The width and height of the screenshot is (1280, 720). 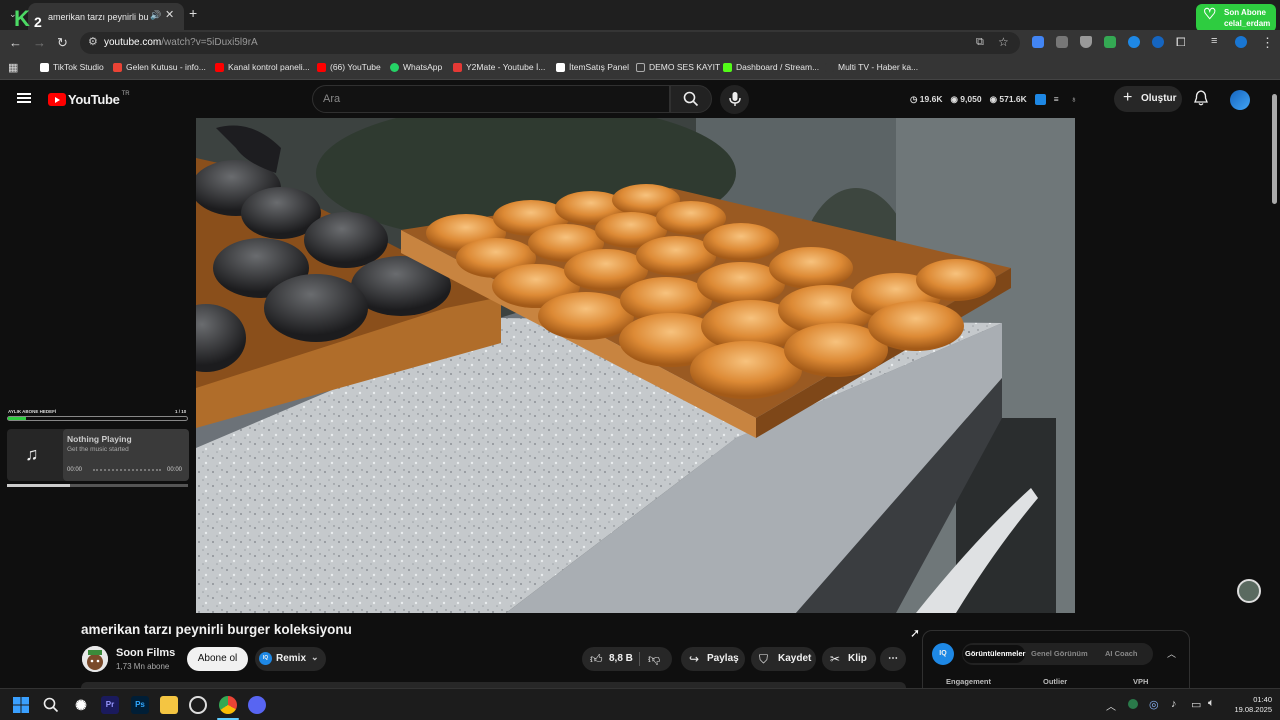 I want to click on profile-avatar-icon, so click(x=1241, y=42).